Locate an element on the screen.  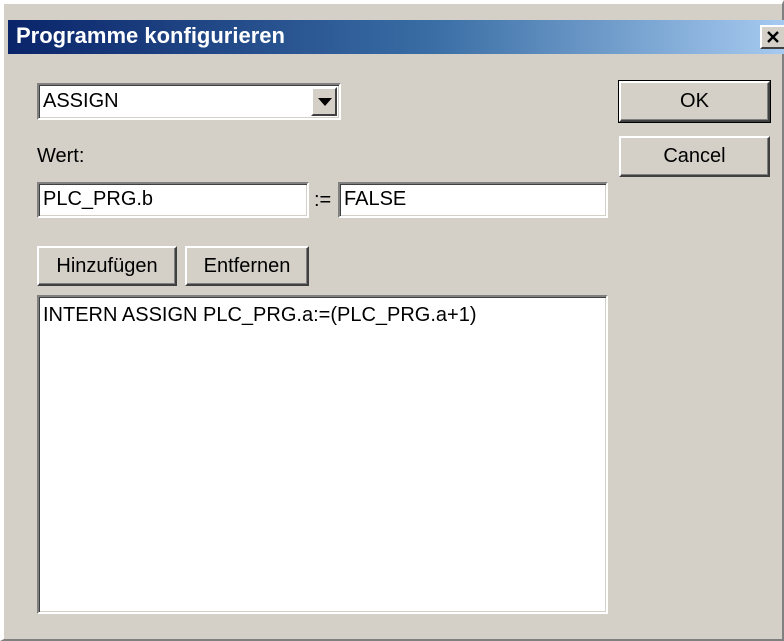
add-button: Hinzufügen is located at coordinates (107, 266).